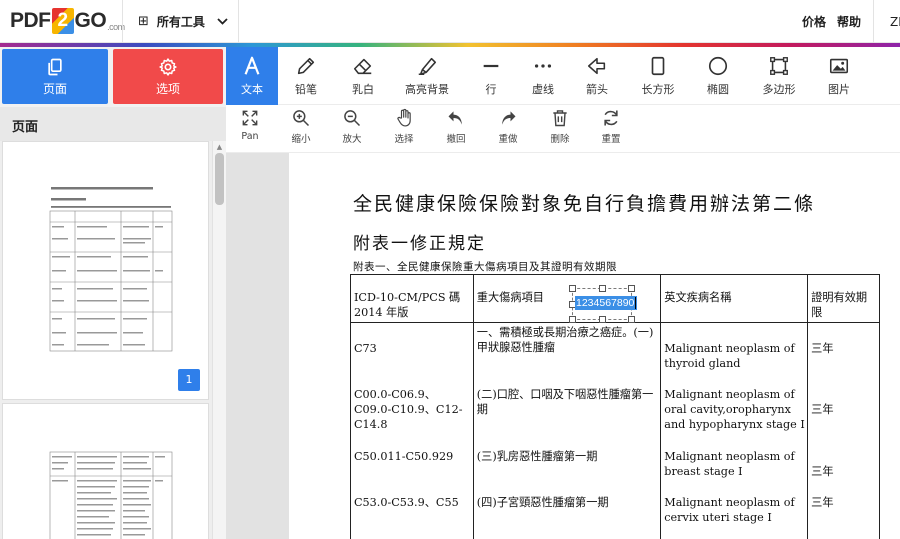 The height and width of the screenshot is (539, 900). I want to click on select-label: 选择, so click(404, 139).